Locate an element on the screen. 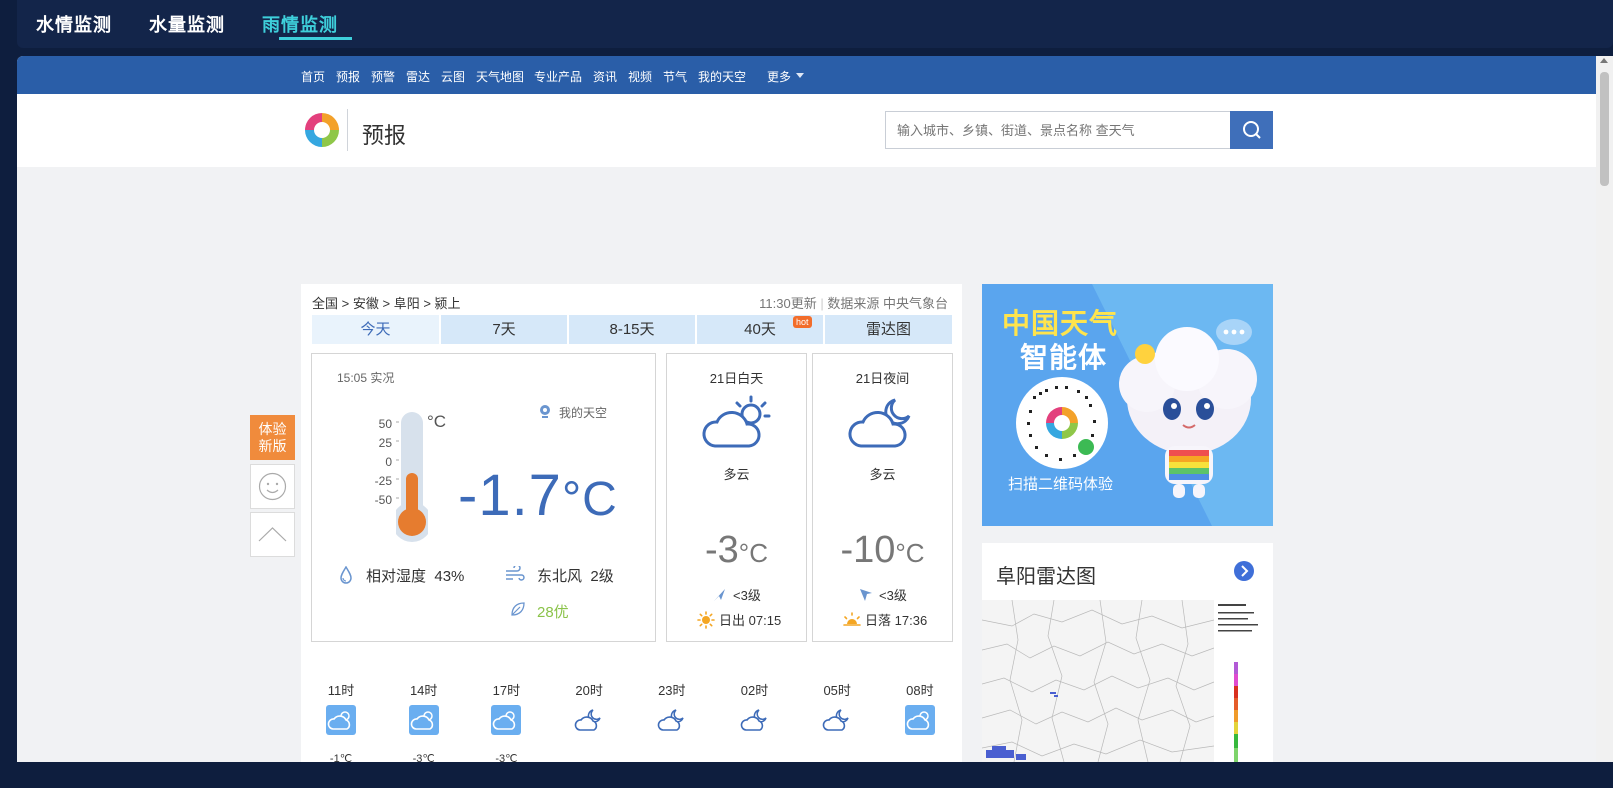 The image size is (1613, 788). update-info: 11:30更新 | 数据来源 中央气象台 is located at coordinates (853, 303).